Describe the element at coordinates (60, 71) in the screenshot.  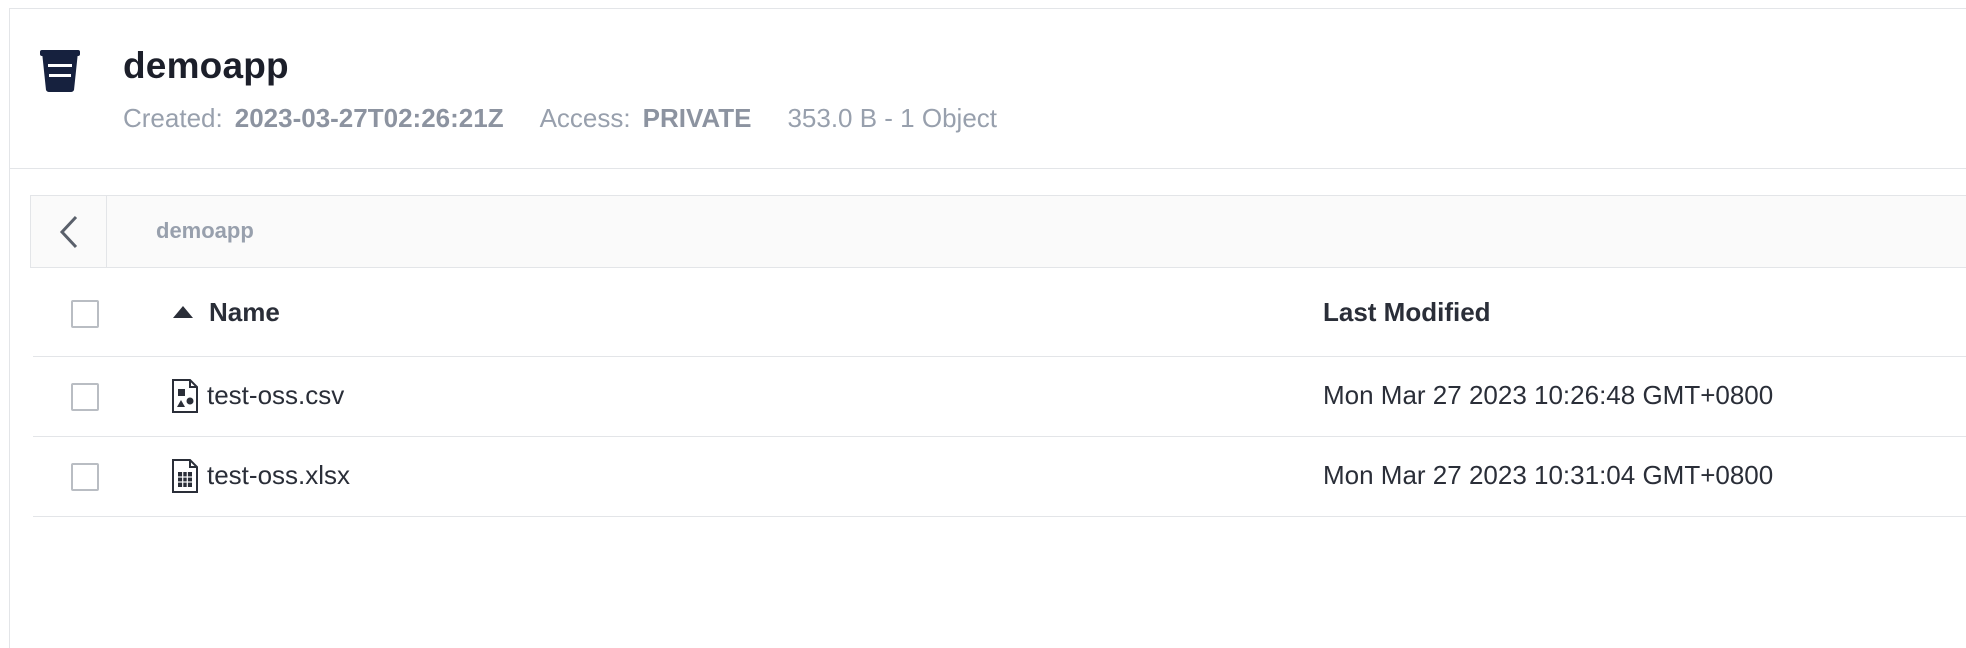
I see `bucket-icon` at that location.